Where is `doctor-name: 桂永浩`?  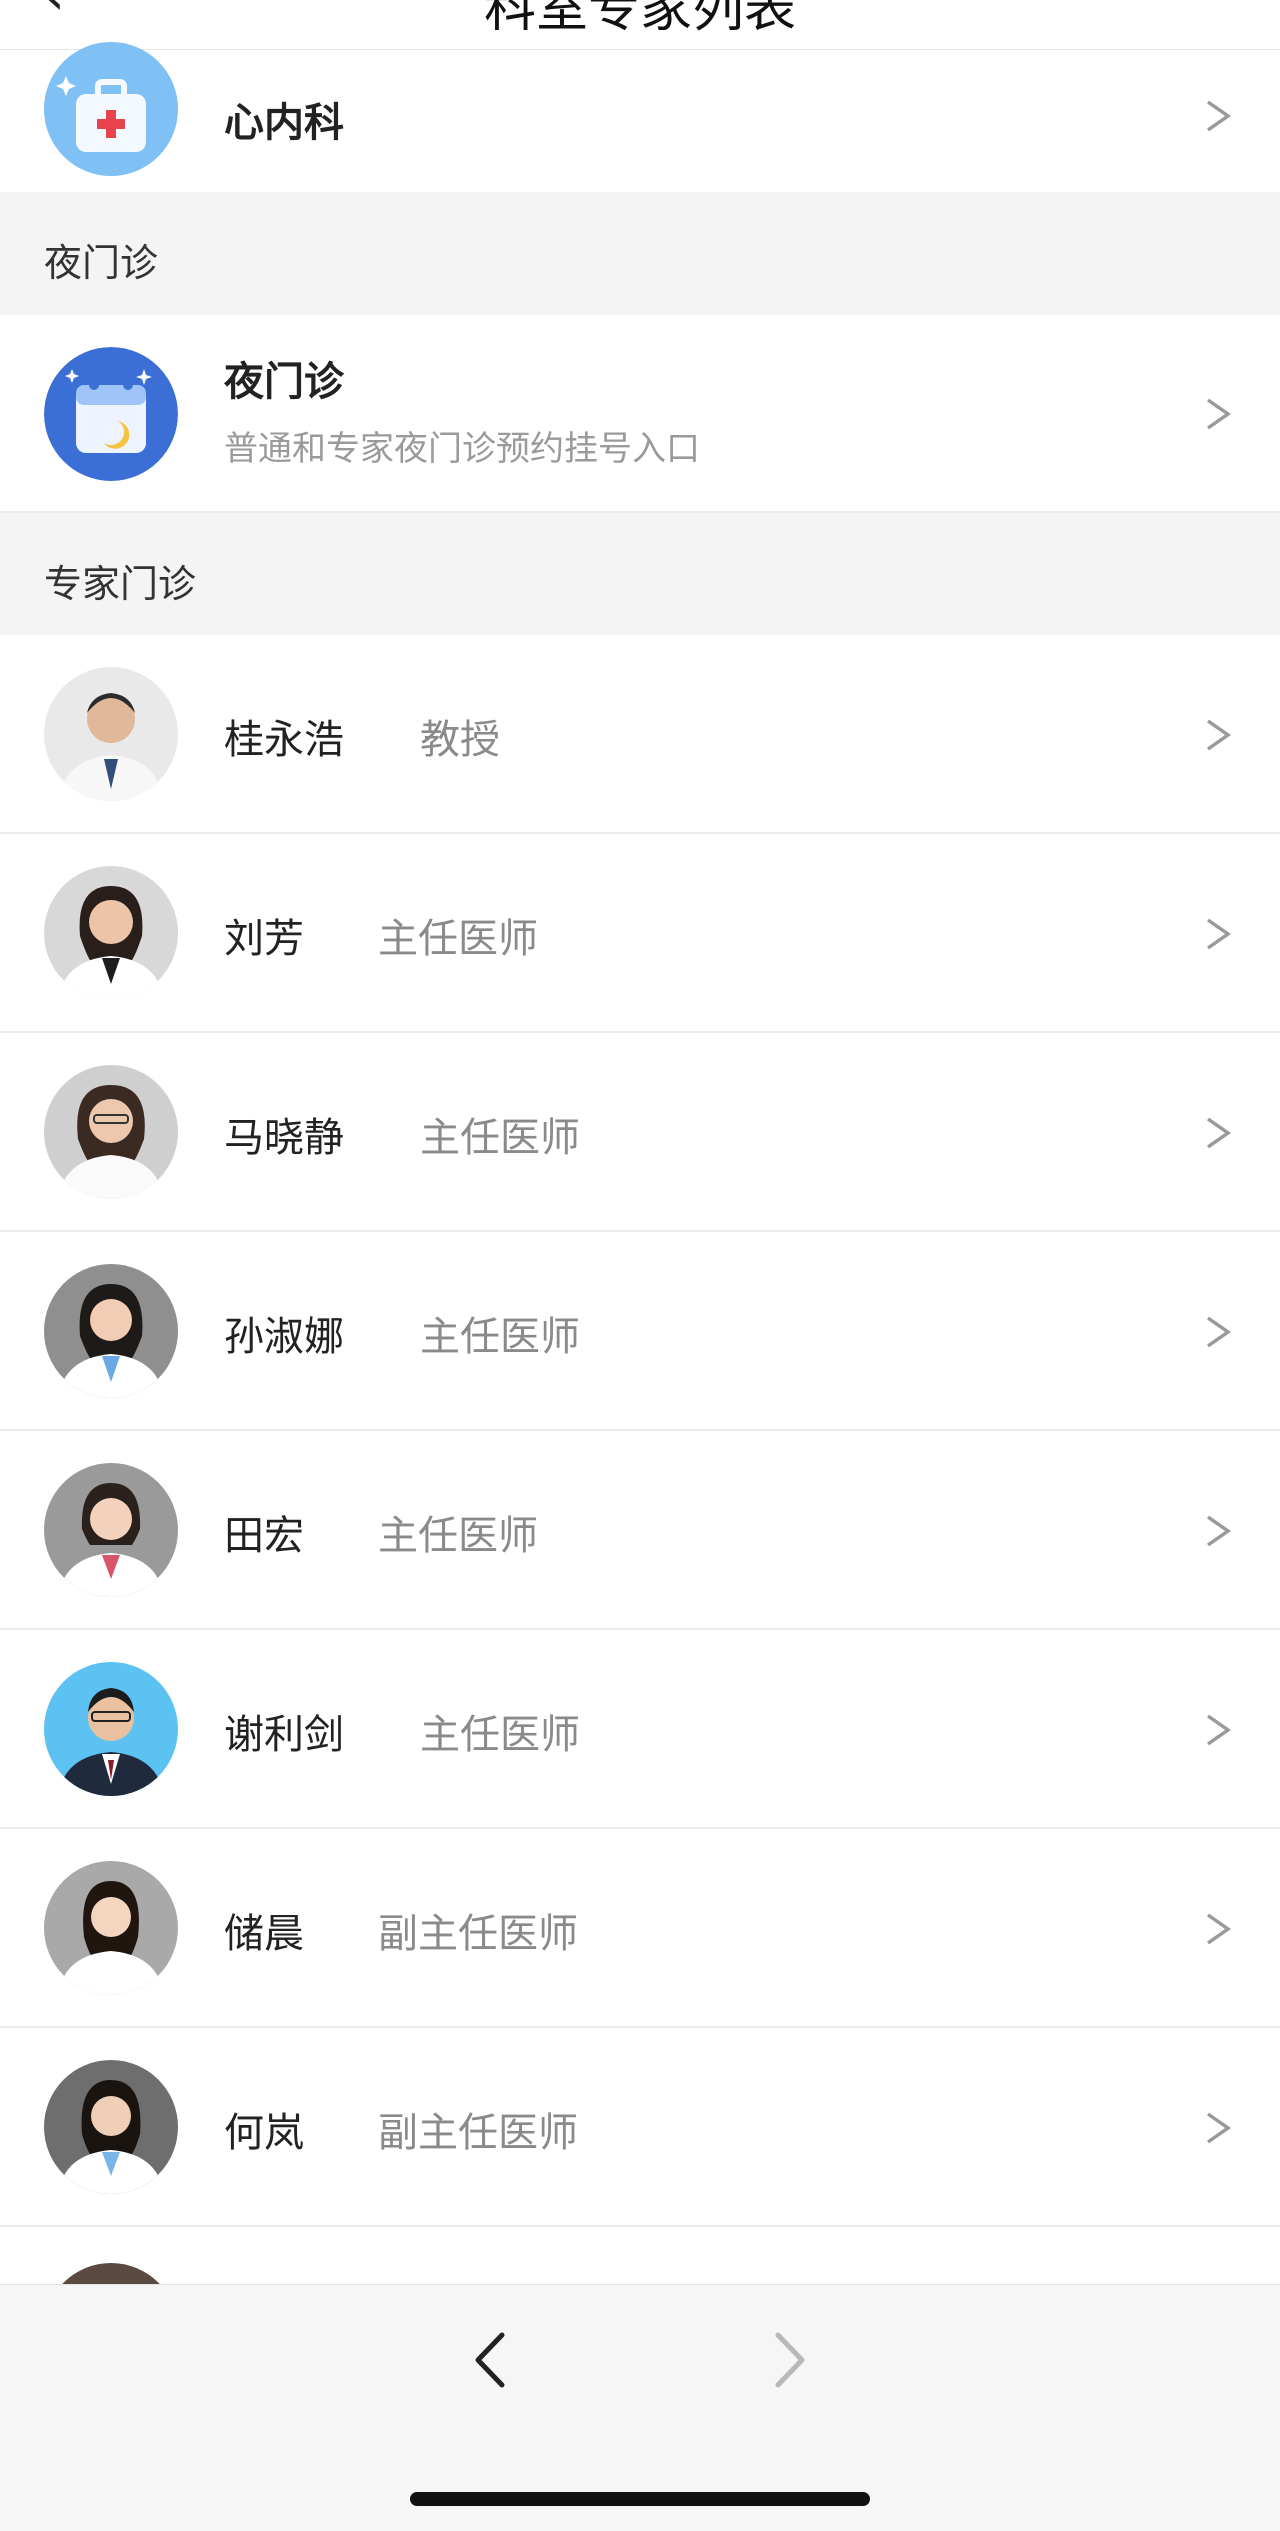
doctor-name: 桂永浩 is located at coordinates (284, 740).